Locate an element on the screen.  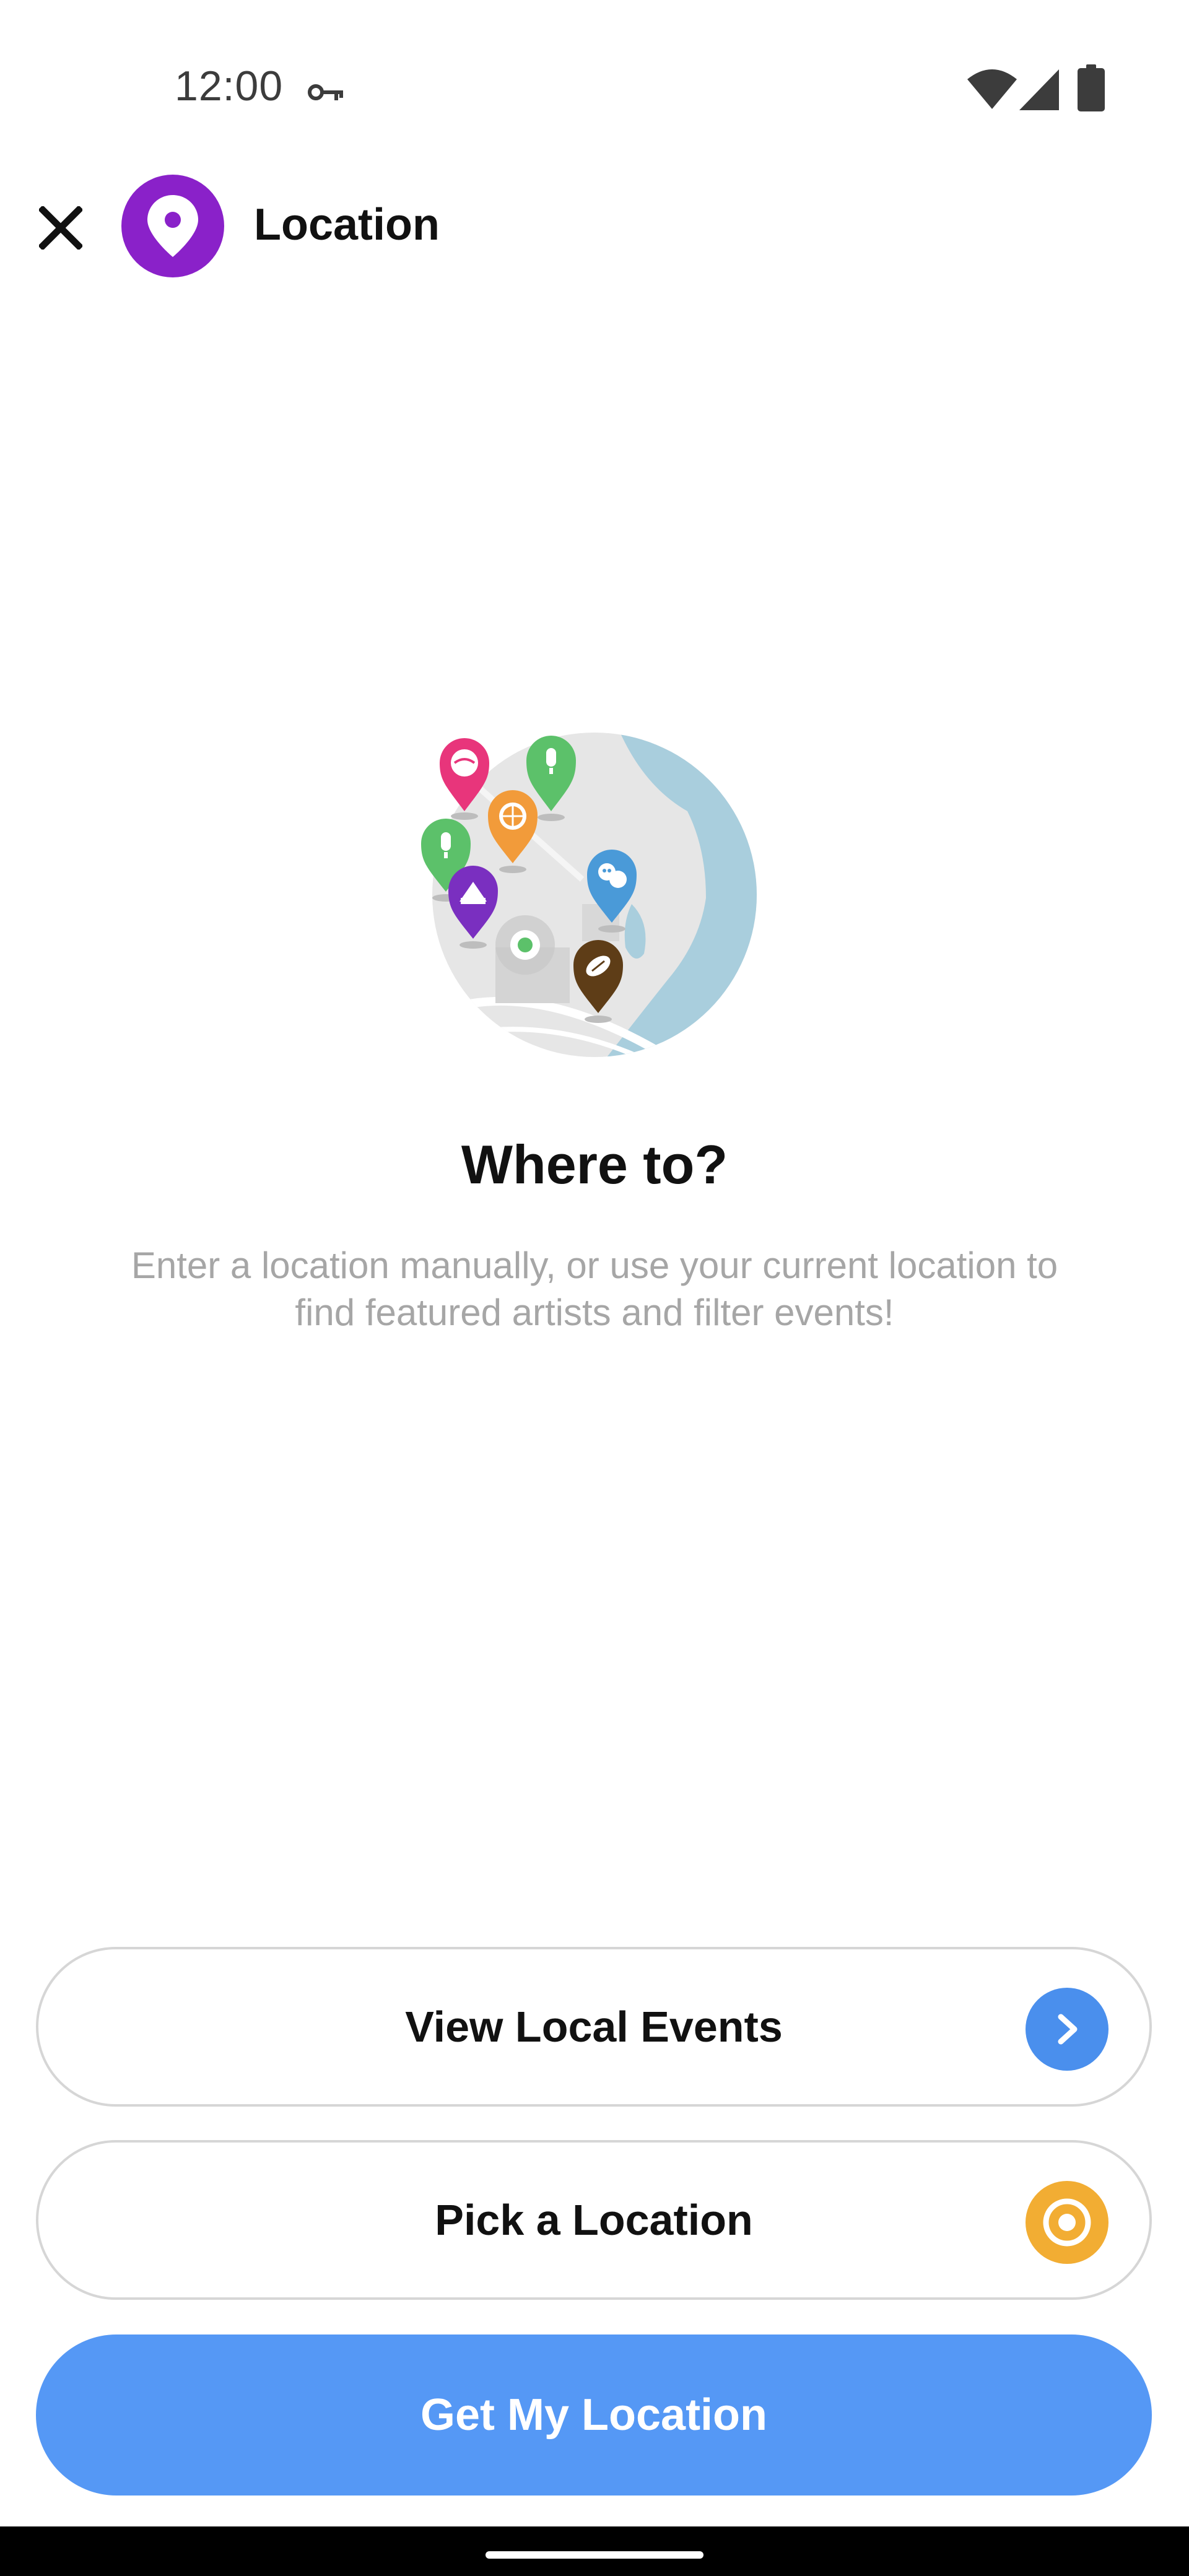
page-title: Location is located at coordinates (347, 225).